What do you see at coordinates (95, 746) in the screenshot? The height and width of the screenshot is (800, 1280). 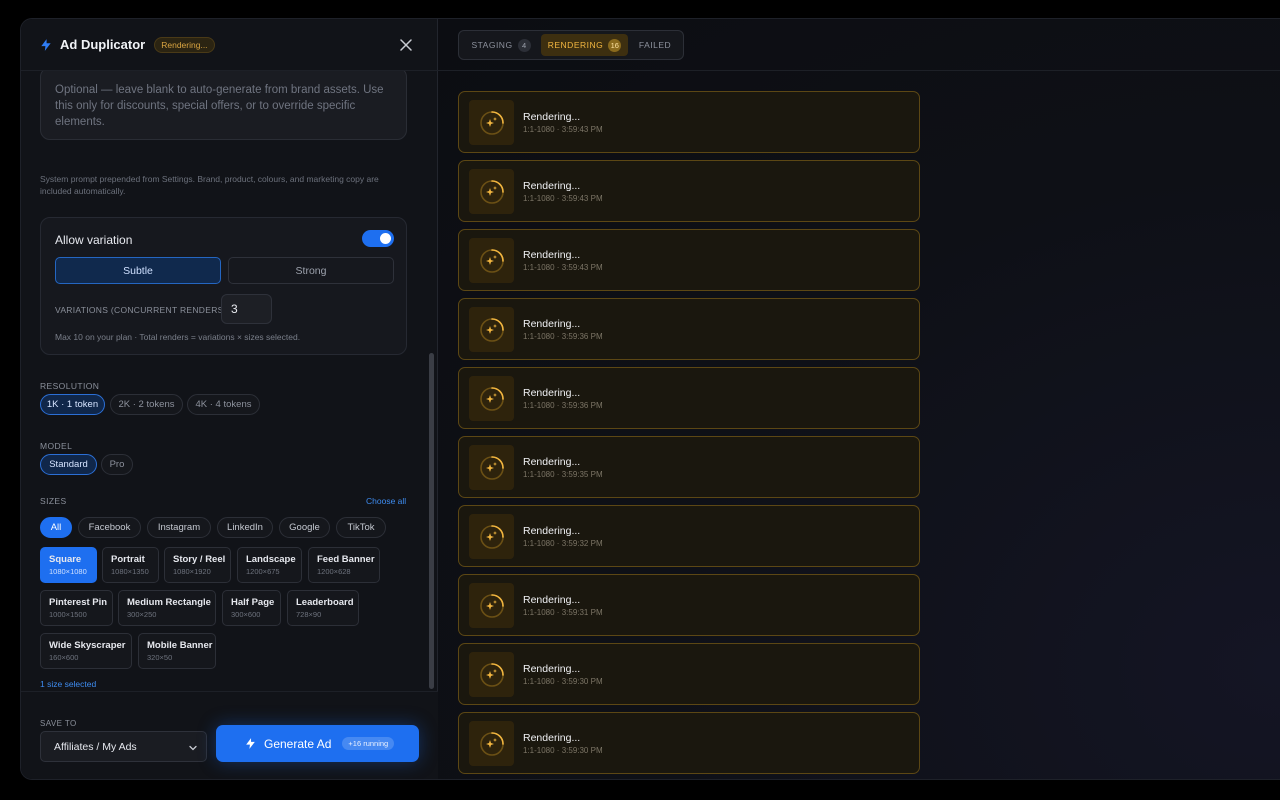 I see `save-to-value: Affiliates / My Ads` at bounding box center [95, 746].